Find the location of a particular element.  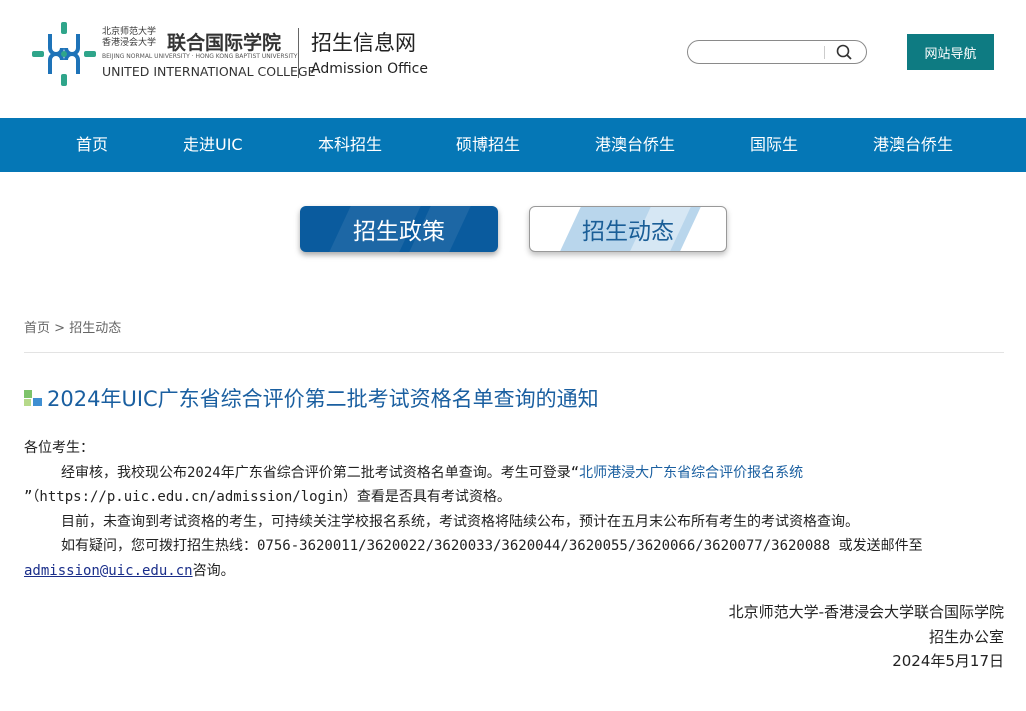

paragraph-text: 经审核，我校现公布2024年广东省综合评价第二批考试资格名单查询。考生可登录“ is located at coordinates (320, 472).